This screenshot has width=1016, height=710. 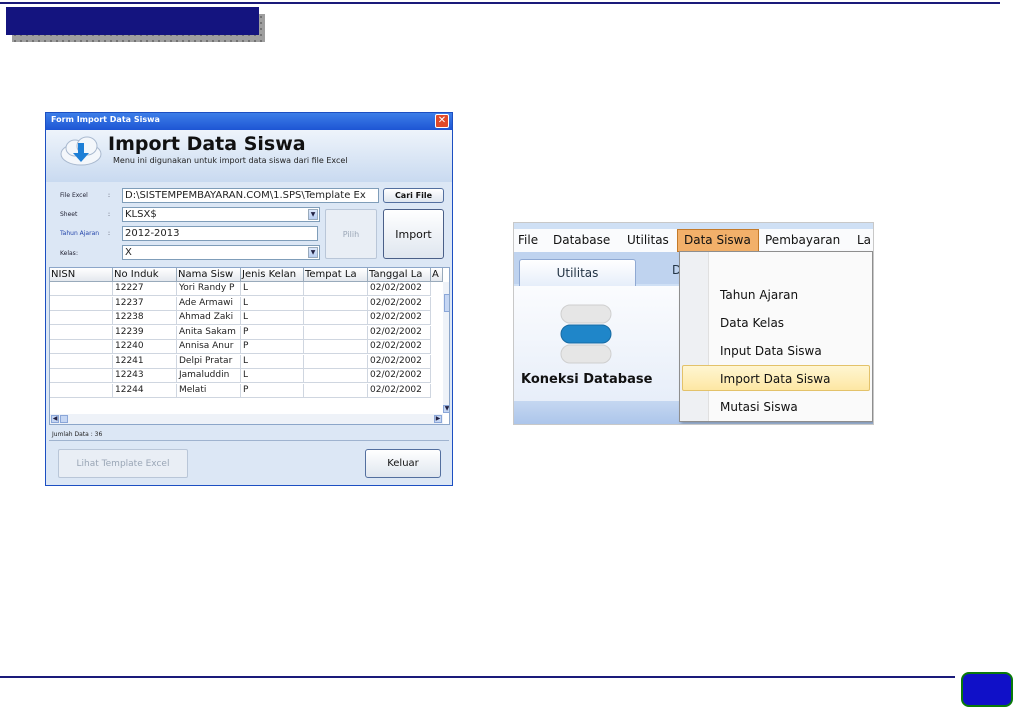 What do you see at coordinates (145, 361) in the screenshot?
I see `table-cell: 12241` at bounding box center [145, 361].